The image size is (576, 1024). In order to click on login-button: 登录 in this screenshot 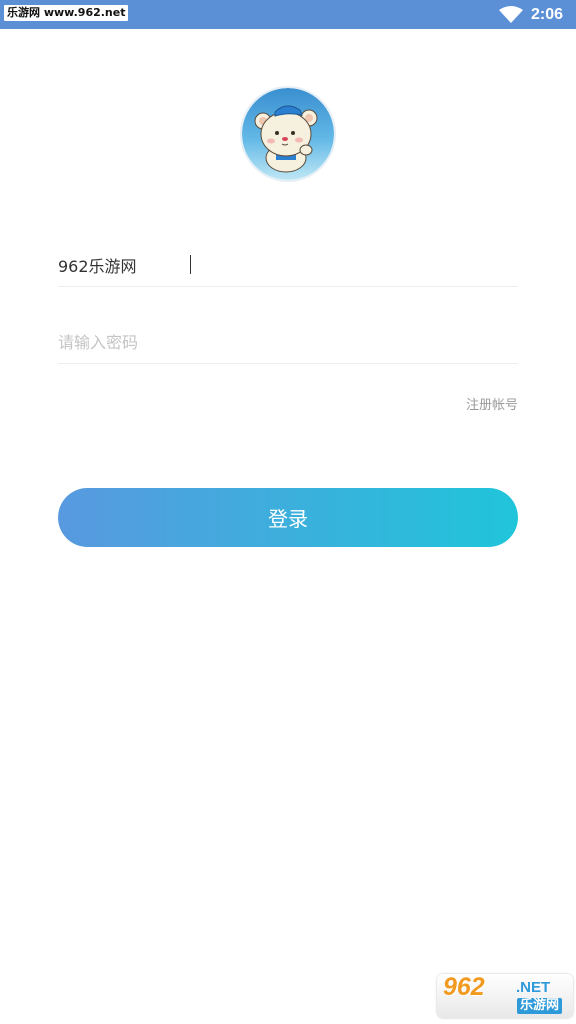, I will do `click(288, 517)`.